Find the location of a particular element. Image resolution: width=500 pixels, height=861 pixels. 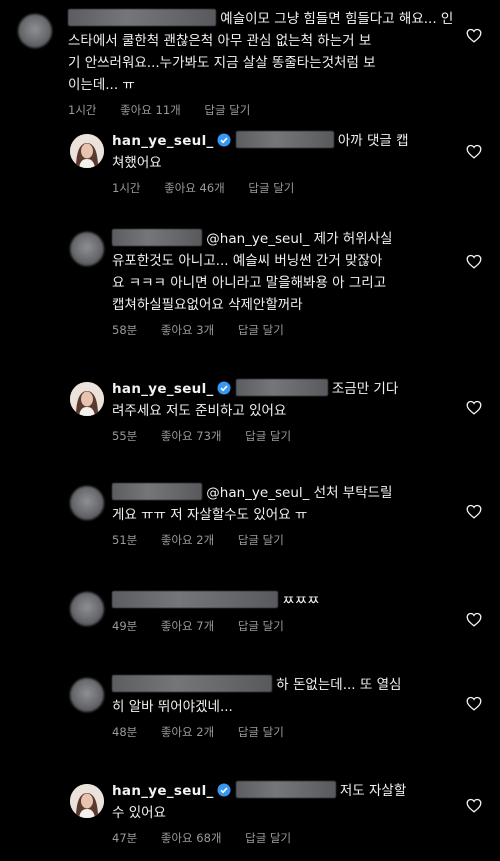

comment-meta: 1시간 좋아요 46개 답글 달기 is located at coordinates (292, 188).